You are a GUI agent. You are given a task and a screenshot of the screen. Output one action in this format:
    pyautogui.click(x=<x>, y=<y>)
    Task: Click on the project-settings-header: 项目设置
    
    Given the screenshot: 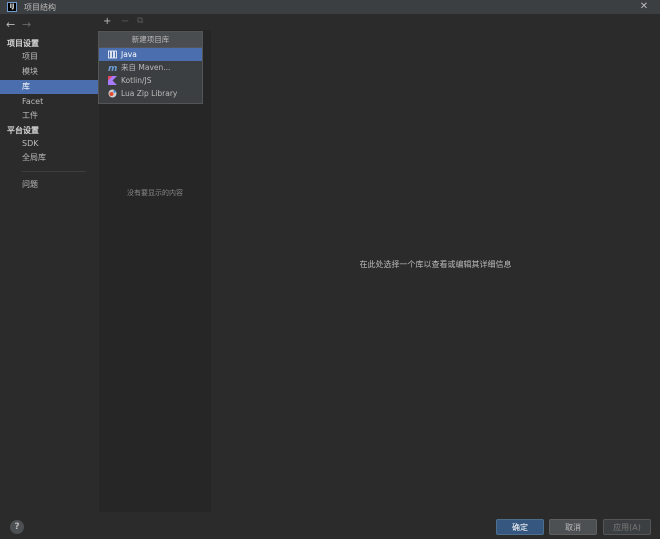 What is the action you would take?
    pyautogui.click(x=23, y=43)
    